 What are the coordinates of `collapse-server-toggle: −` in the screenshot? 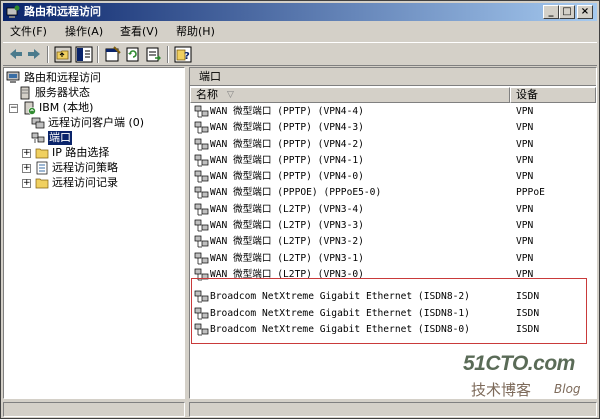 It's located at (13, 108).